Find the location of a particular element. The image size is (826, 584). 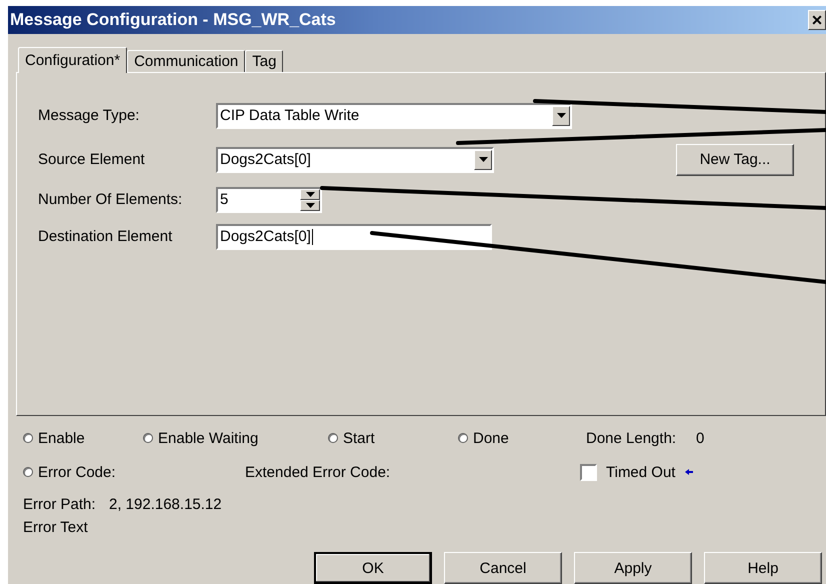

close-button: × is located at coordinates (817, 20).